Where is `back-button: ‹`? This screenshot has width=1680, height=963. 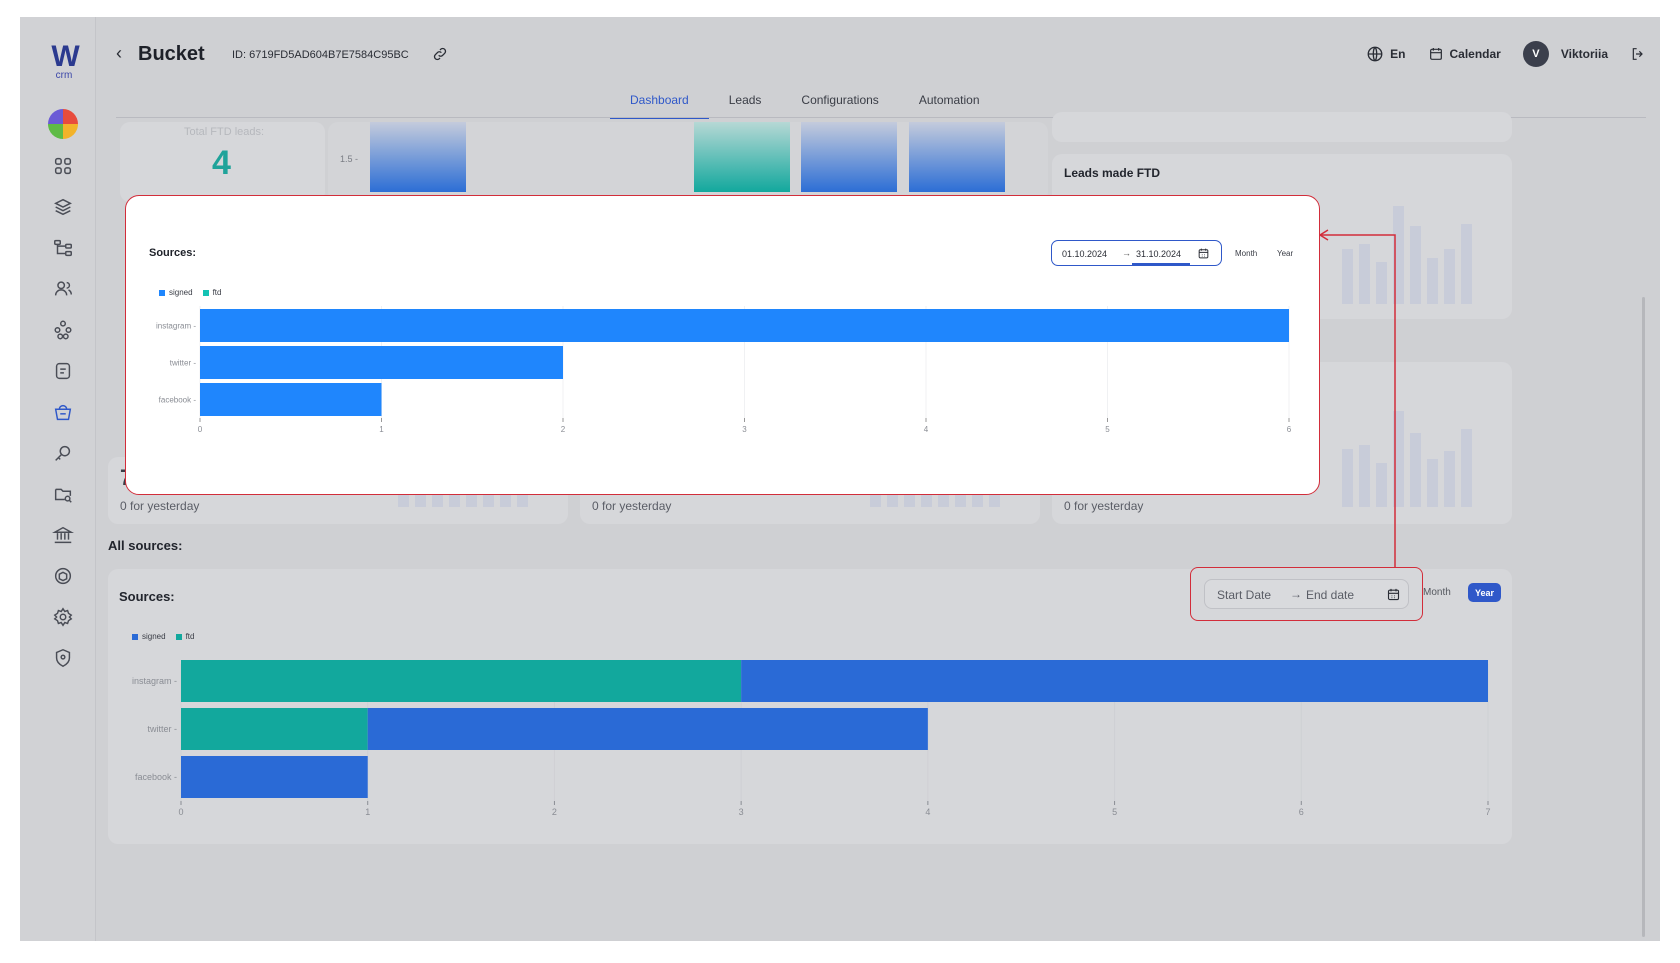 back-button: ‹ is located at coordinates (119, 53).